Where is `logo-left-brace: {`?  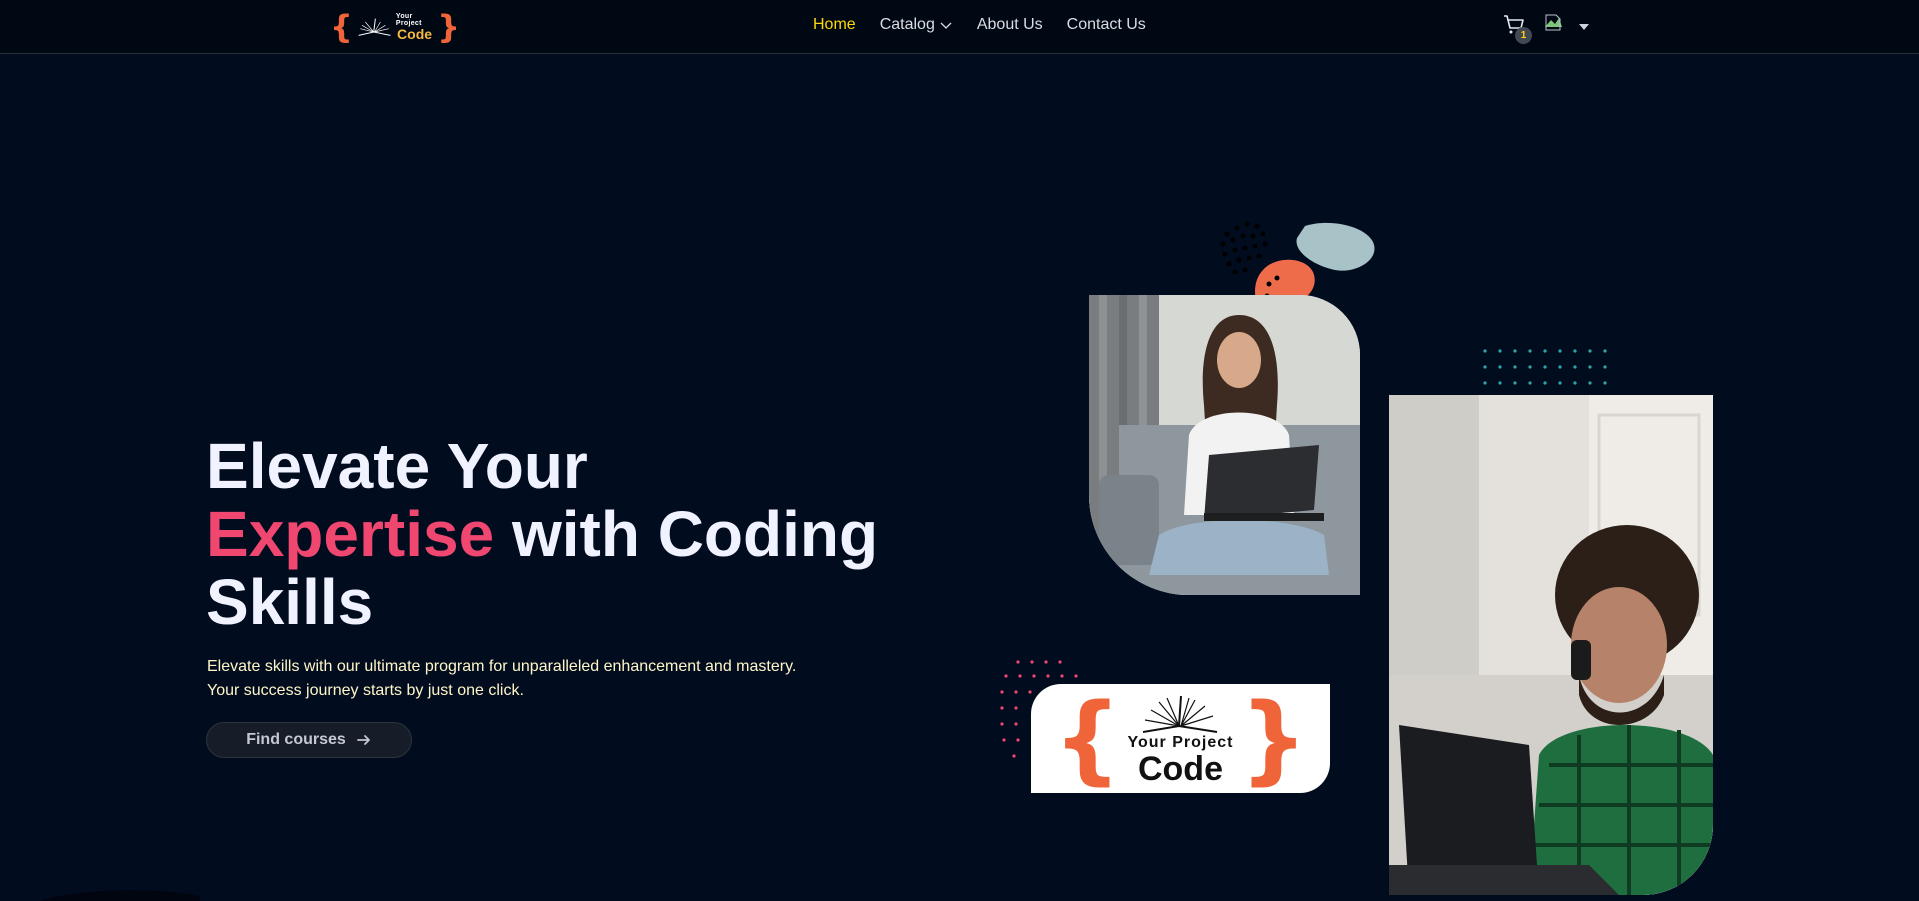 logo-left-brace: { is located at coordinates (341, 27).